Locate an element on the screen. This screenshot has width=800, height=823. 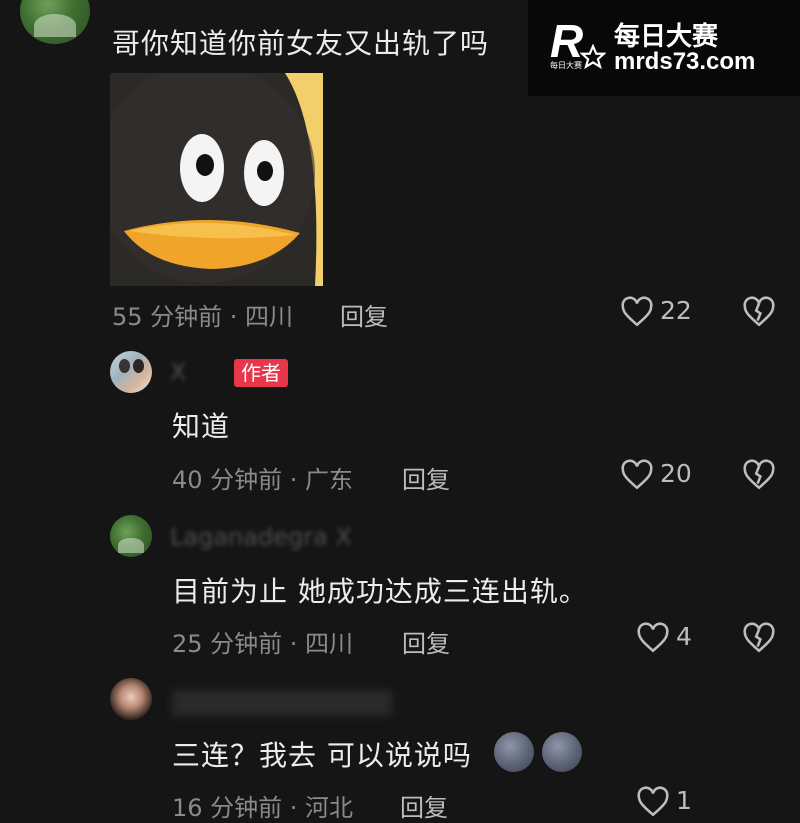
comment-text: 三连？我去 可以说说吗 is located at coordinates (322, 755).